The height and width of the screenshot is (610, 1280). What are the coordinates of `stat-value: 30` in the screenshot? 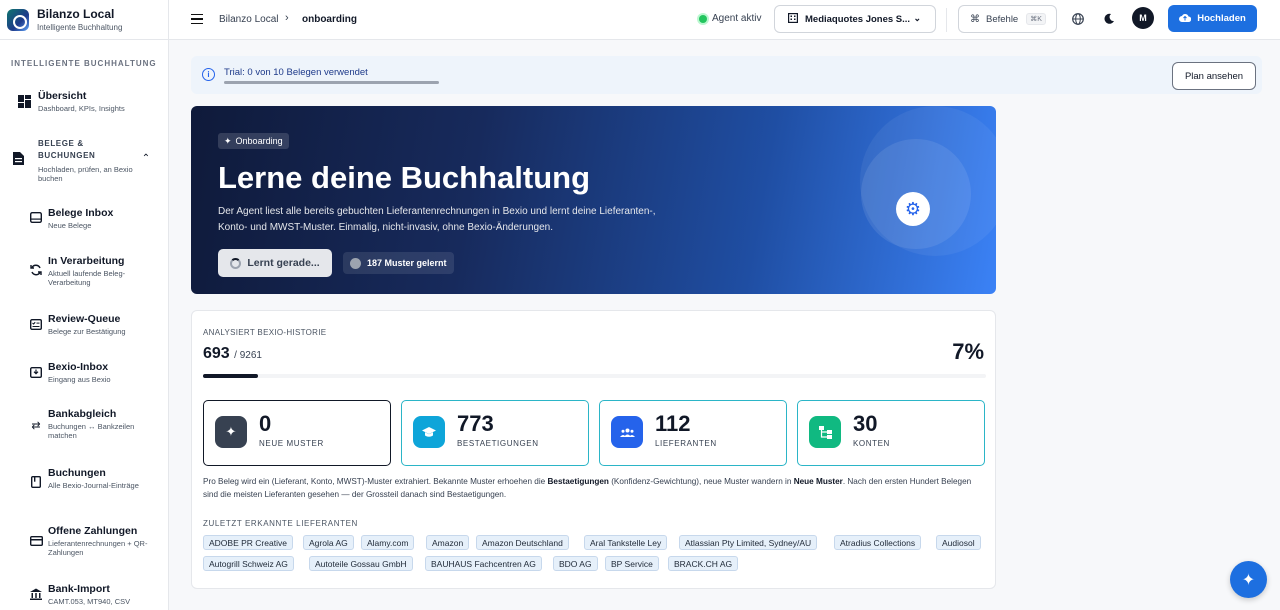 It's located at (865, 423).